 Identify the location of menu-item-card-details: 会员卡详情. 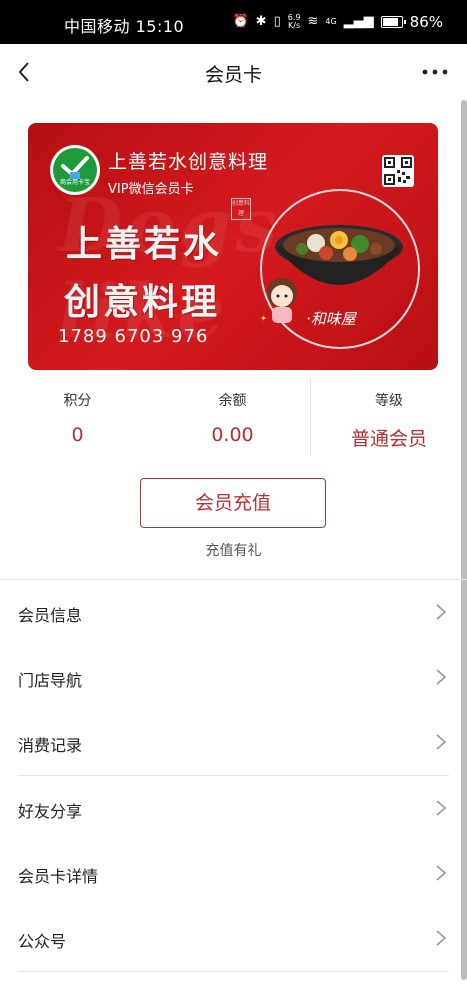
(233, 873).